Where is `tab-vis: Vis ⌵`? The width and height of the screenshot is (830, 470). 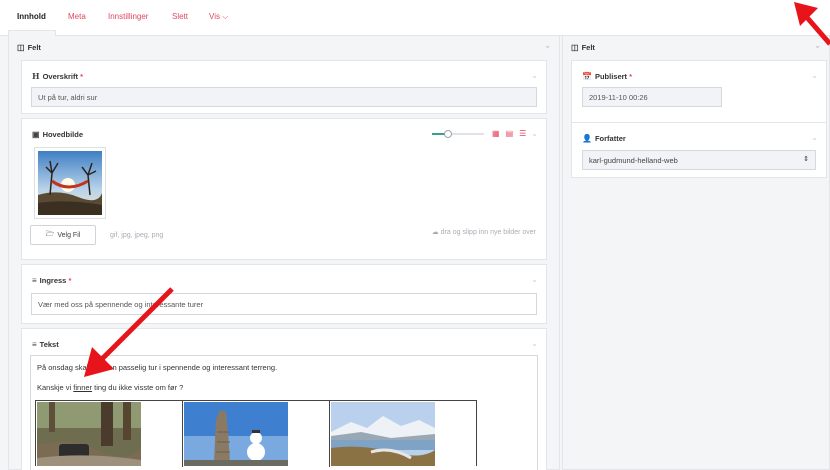 tab-vis: Vis ⌵ is located at coordinates (218, 17).